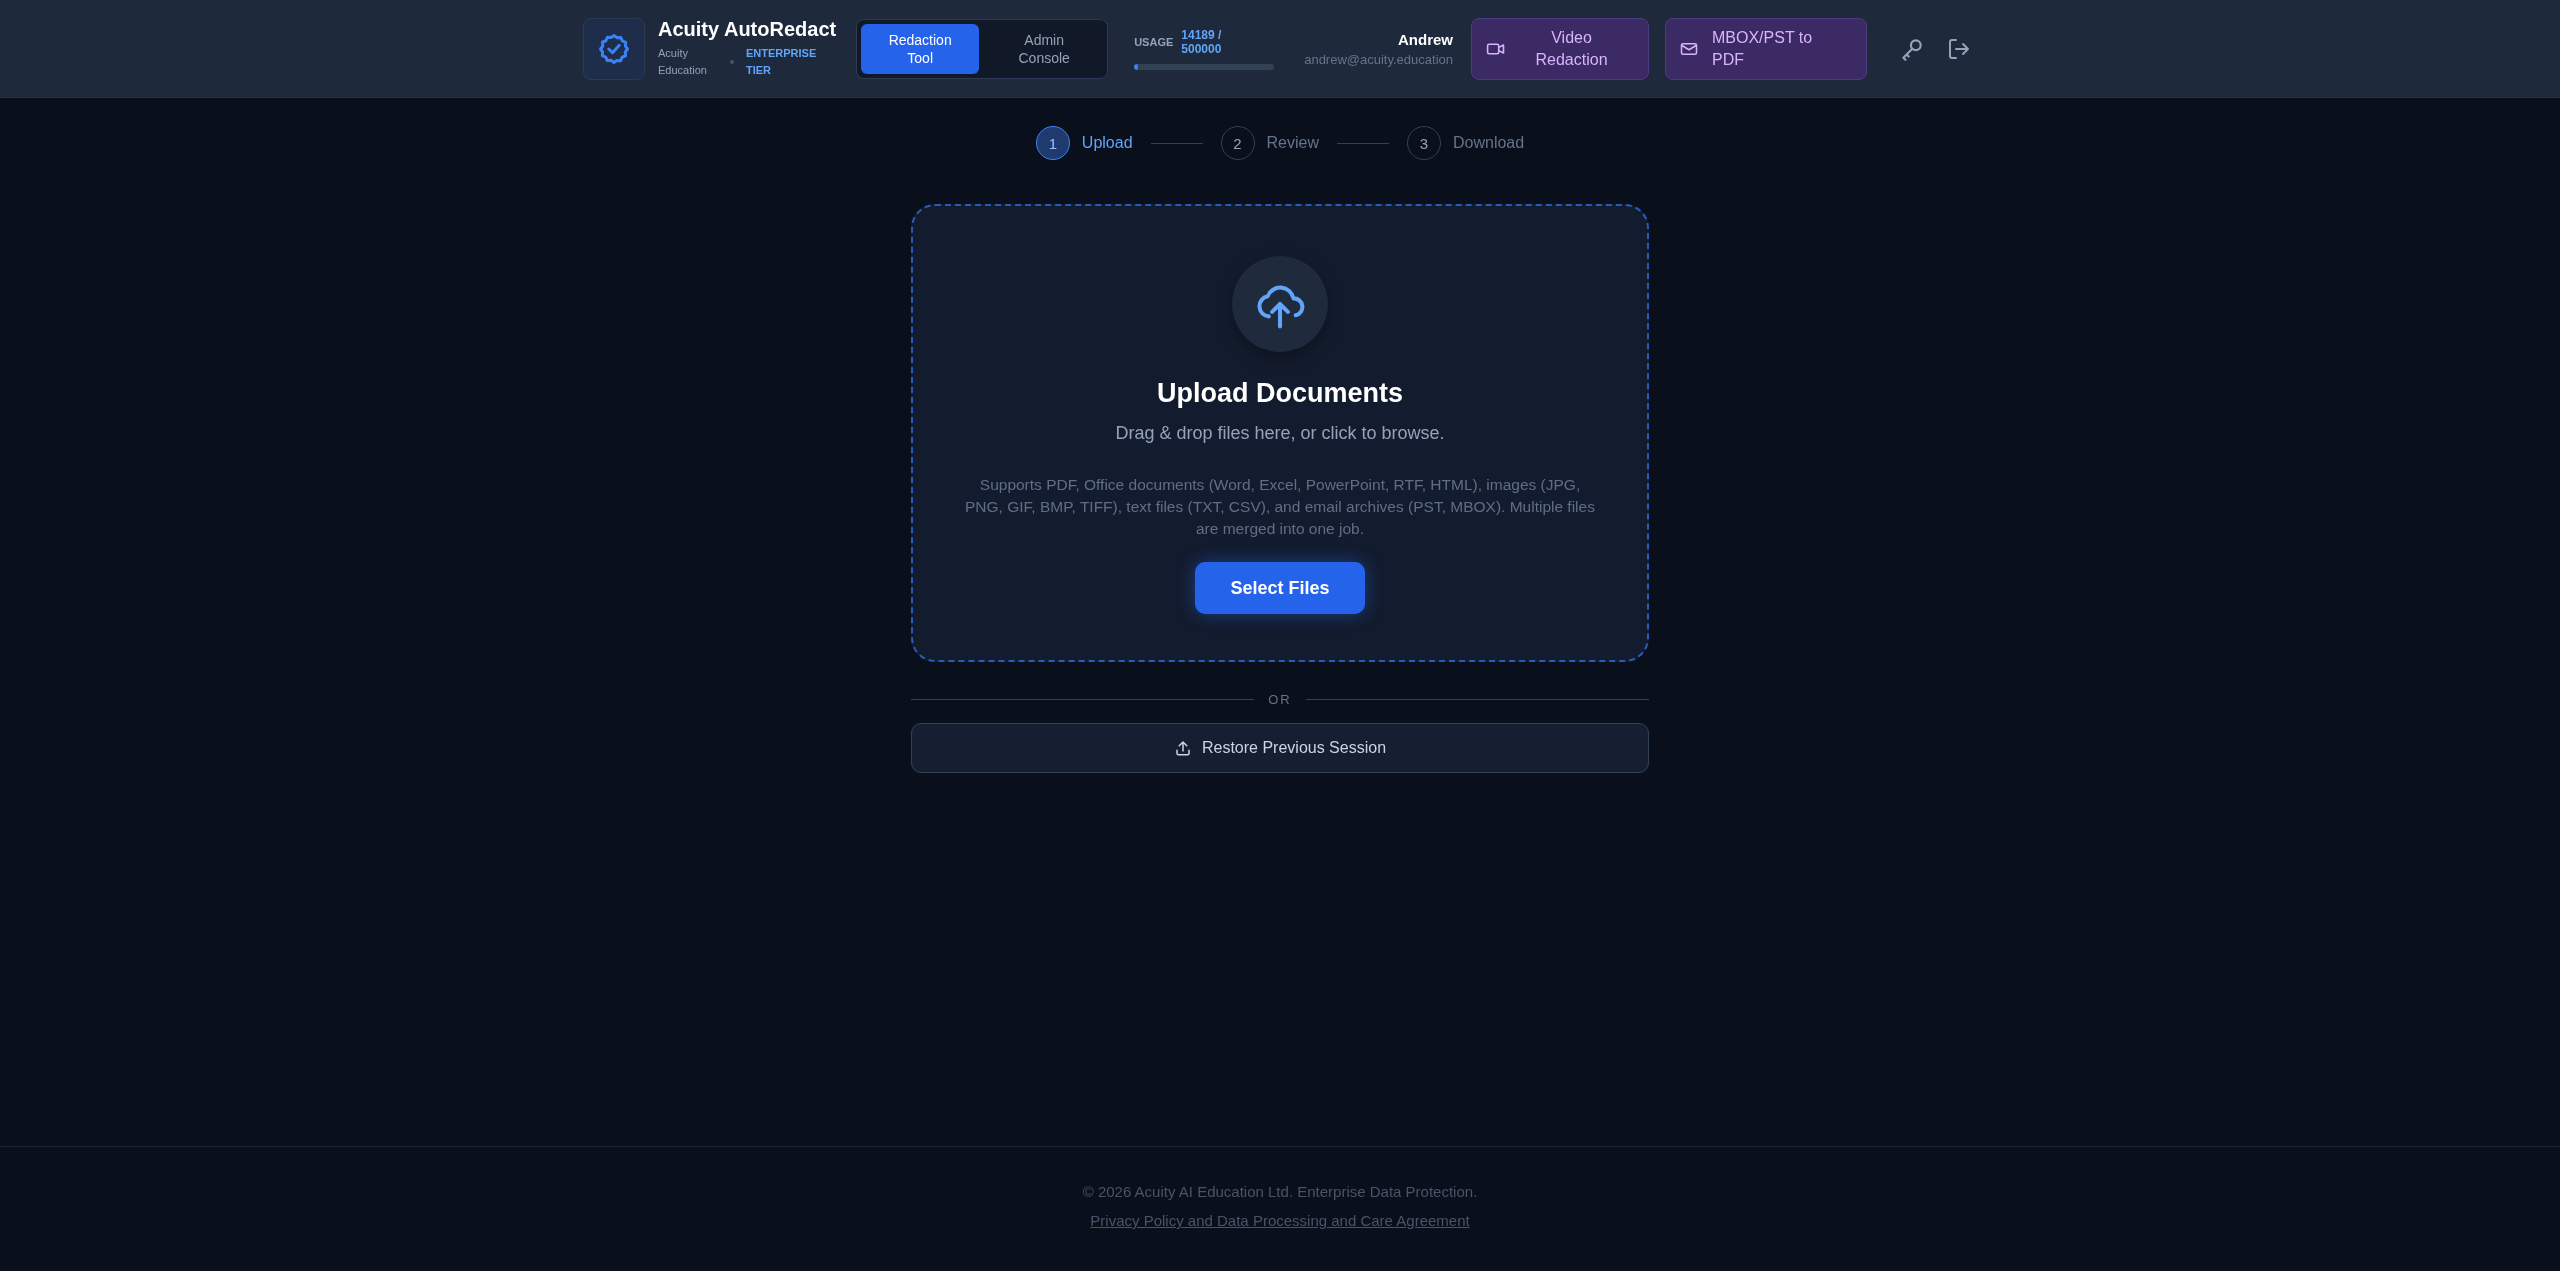 The height and width of the screenshot is (1271, 2560). I want to click on usage-label: USAGE, so click(1154, 41).